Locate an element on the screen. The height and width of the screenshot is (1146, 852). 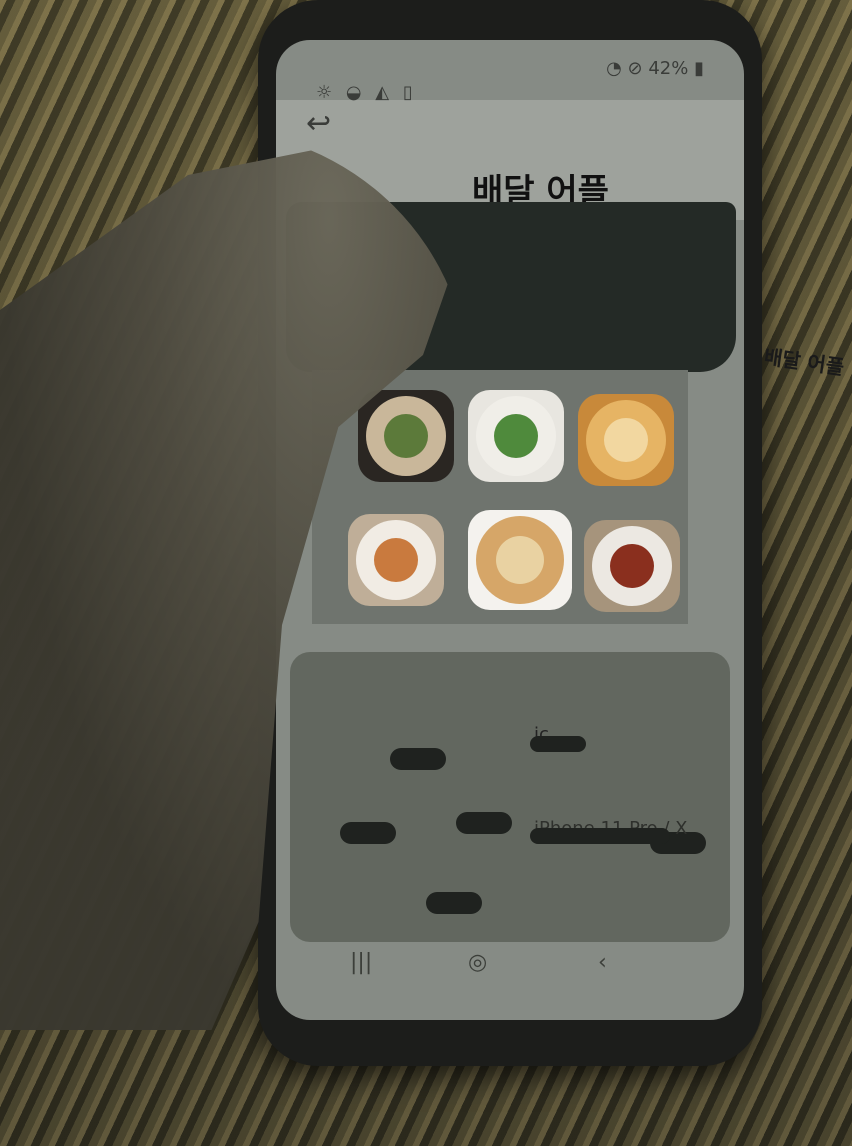
food-tile-brunch is located at coordinates (396, 560).